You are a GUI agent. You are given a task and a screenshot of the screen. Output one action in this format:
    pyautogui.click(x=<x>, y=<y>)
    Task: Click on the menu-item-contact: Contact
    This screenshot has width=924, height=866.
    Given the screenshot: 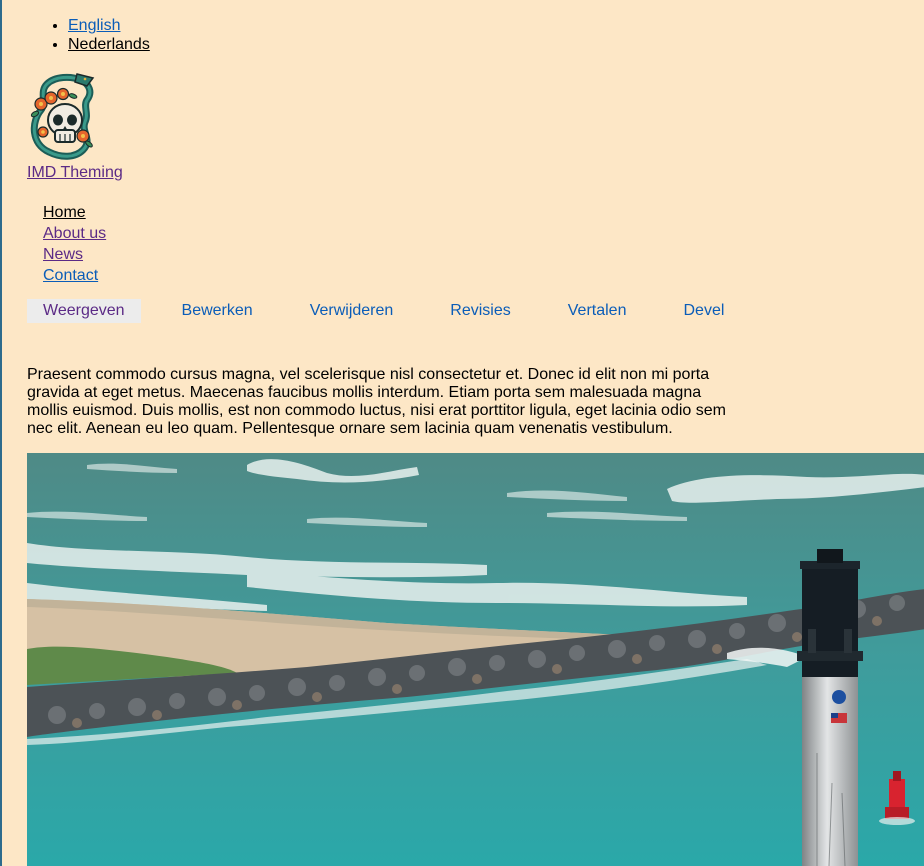 What is the action you would take?
    pyautogui.click(x=74, y=275)
    